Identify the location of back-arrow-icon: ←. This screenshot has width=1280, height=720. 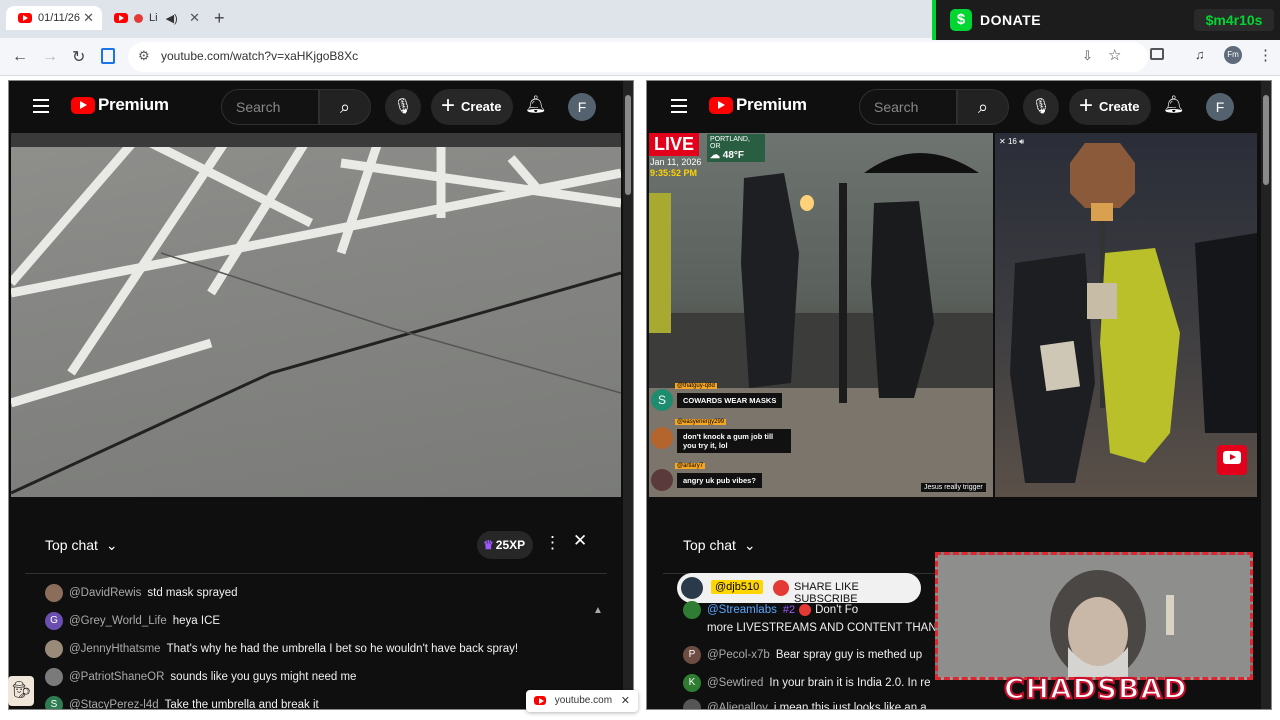
(20, 57).